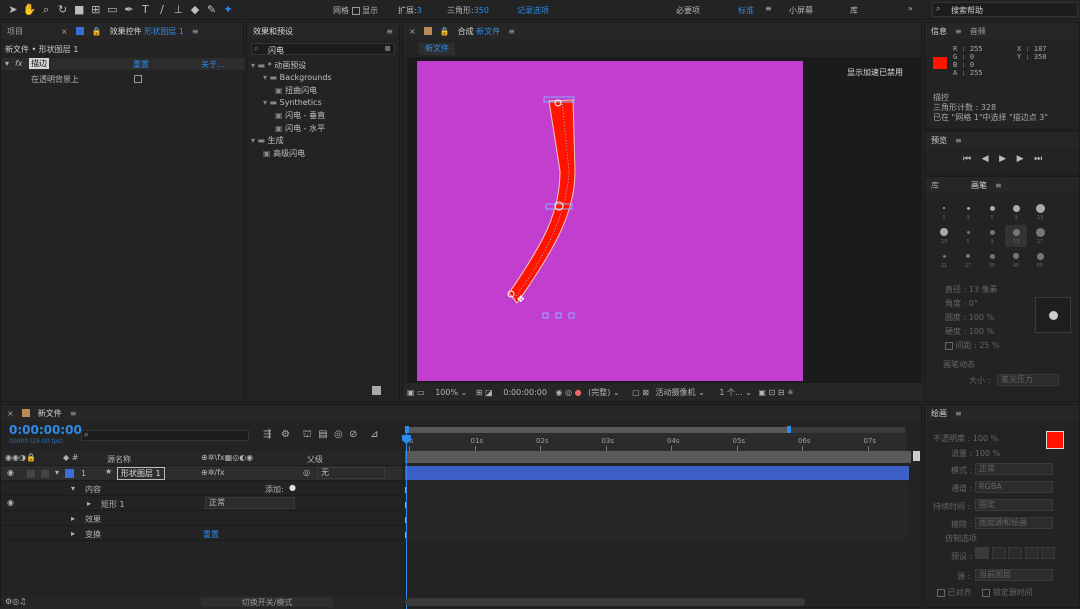 This screenshot has height=609, width=1080. I want to click on brush-preset: 1, so click(944, 212).